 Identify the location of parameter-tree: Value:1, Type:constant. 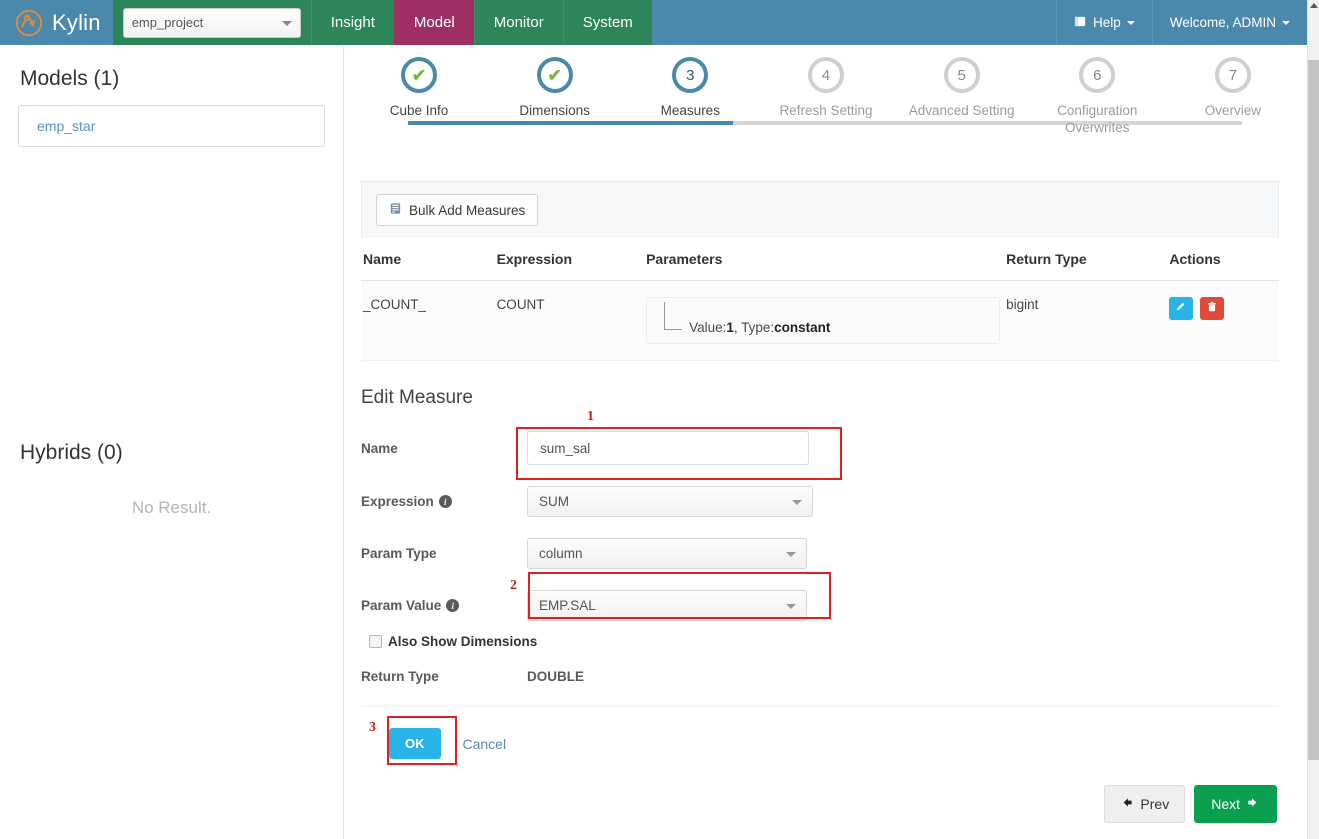
(823, 320).